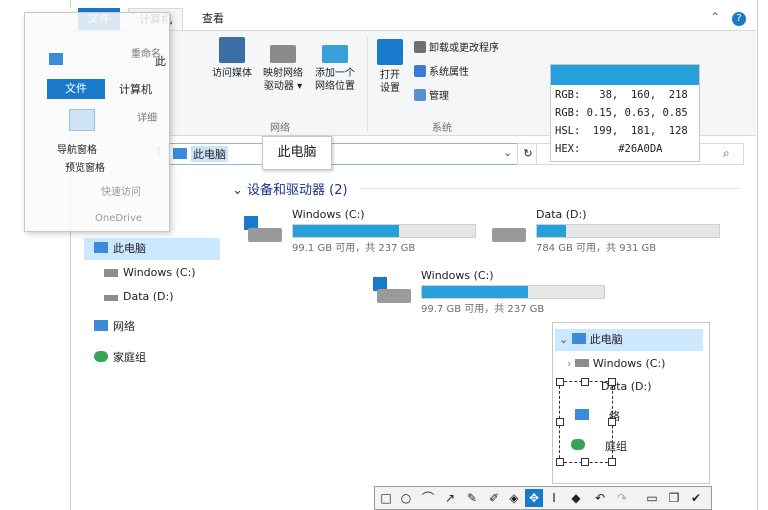 Image resolution: width=768 pixels, height=510 pixels. I want to click on access-media-button: 访问媒体, so click(232, 58).